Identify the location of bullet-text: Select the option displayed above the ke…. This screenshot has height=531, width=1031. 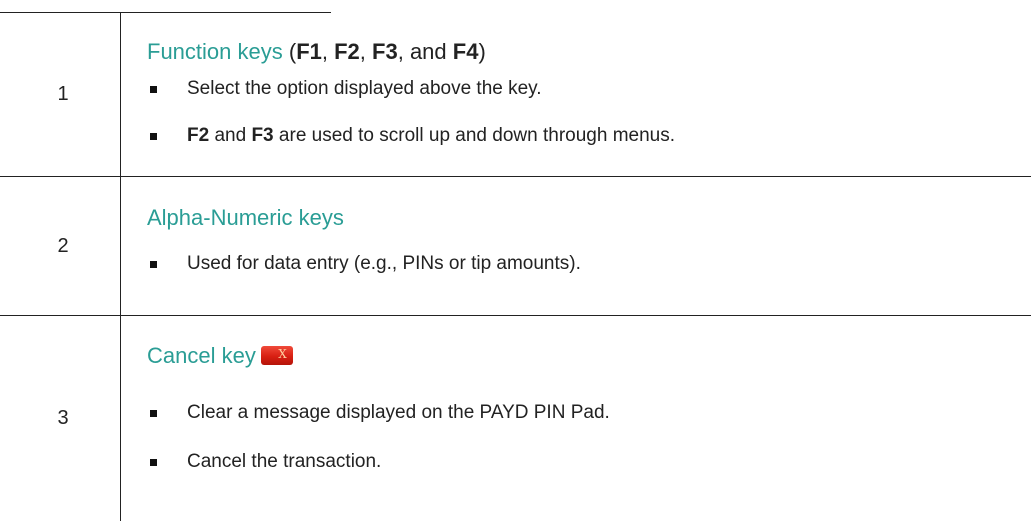
(364, 88).